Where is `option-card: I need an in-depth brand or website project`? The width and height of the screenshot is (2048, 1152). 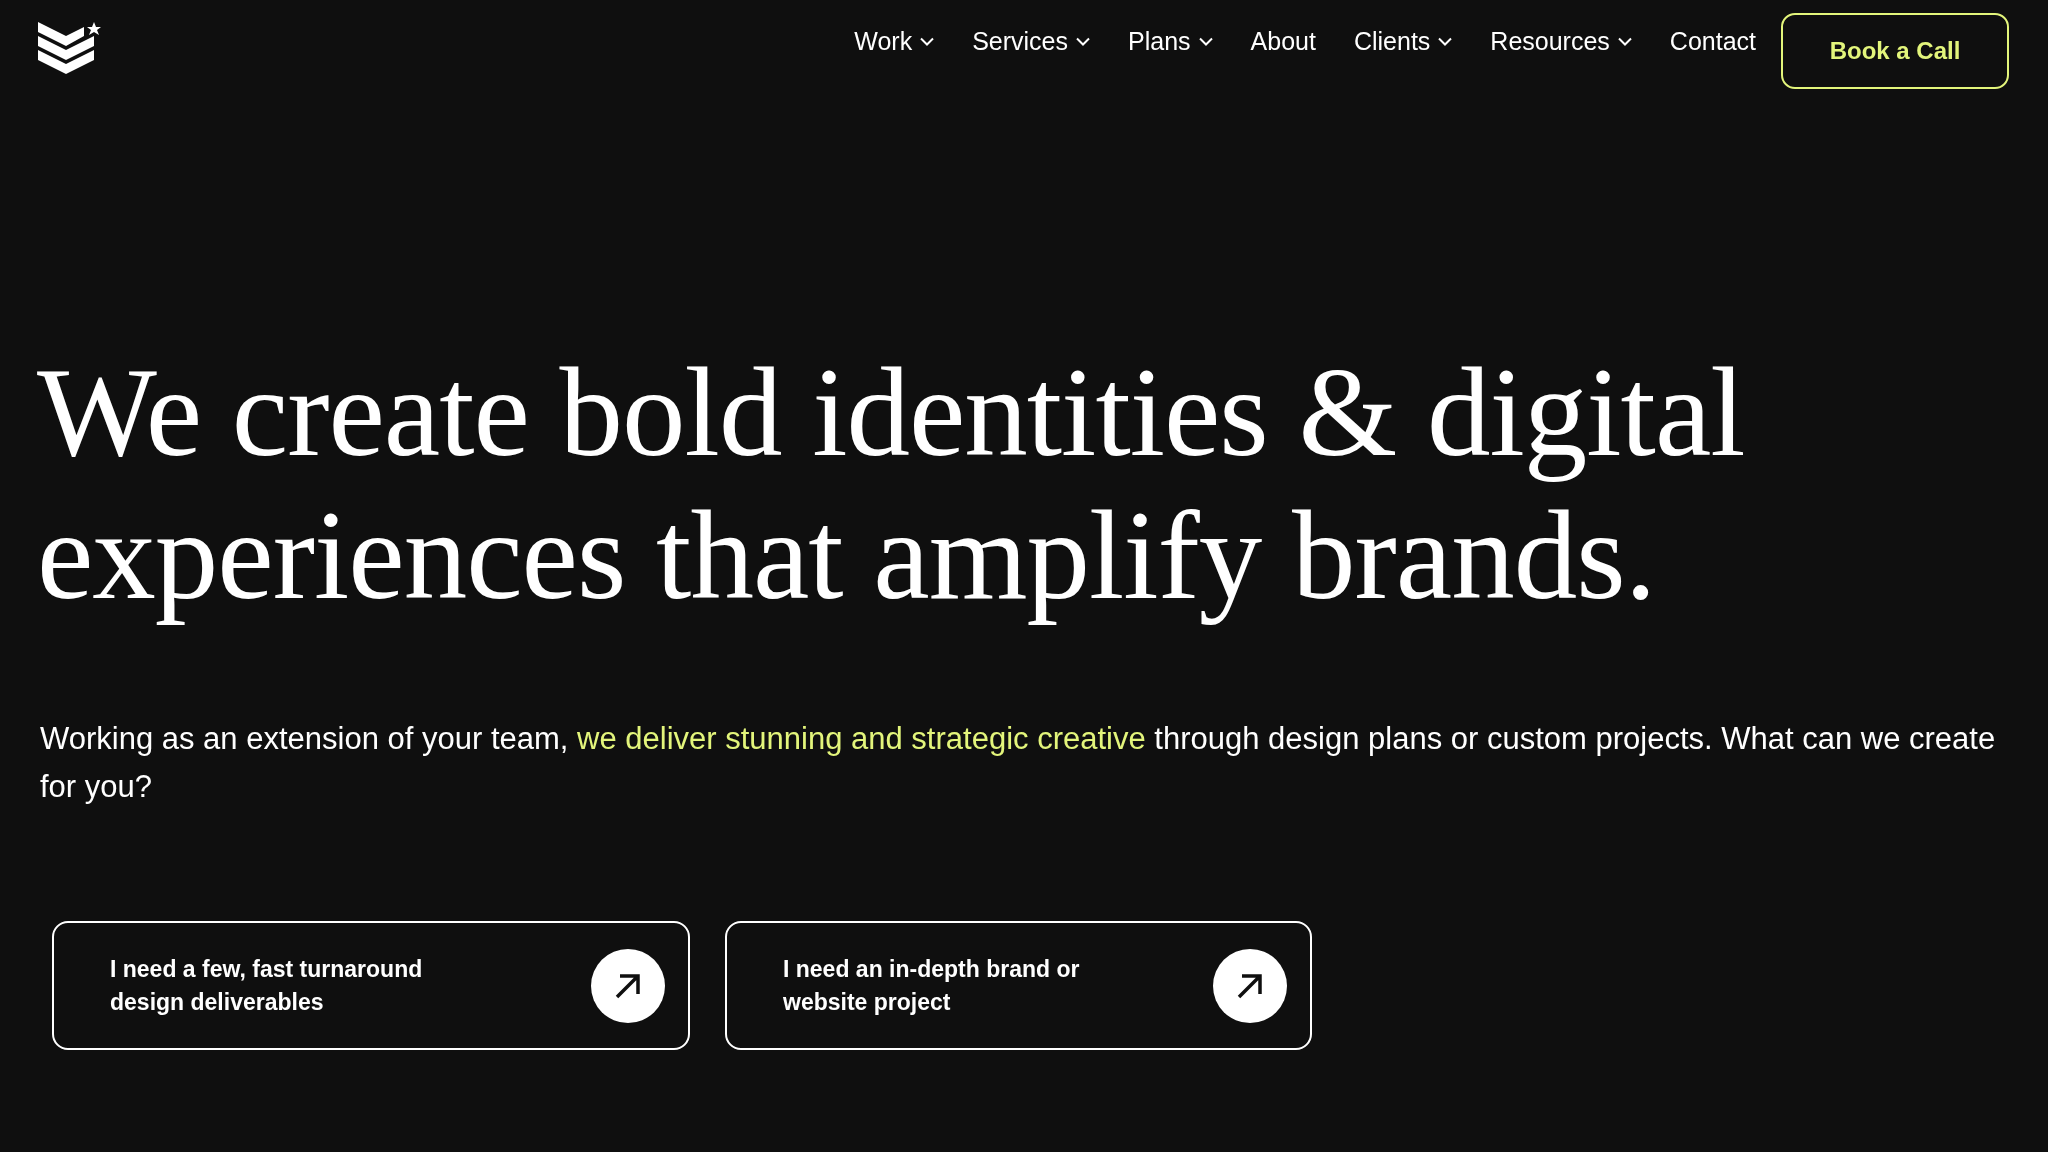
option-card: I need an in-depth brand or website project is located at coordinates (1018, 985).